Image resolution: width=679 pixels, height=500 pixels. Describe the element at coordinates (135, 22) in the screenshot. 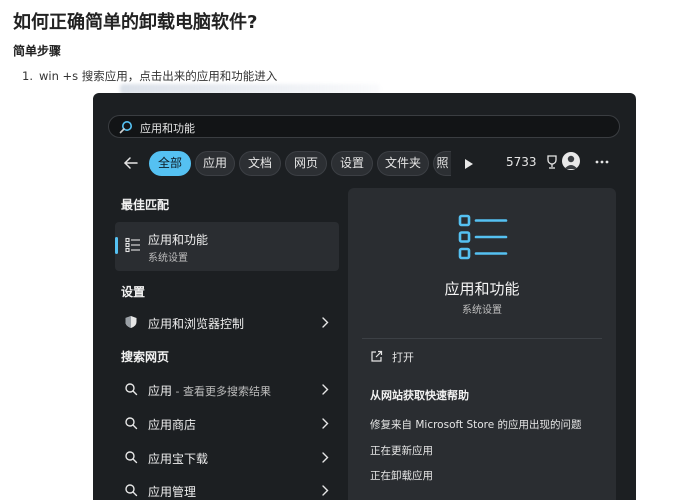

I see `article-title: 如何正确简单的卸载电脑软件?` at that location.